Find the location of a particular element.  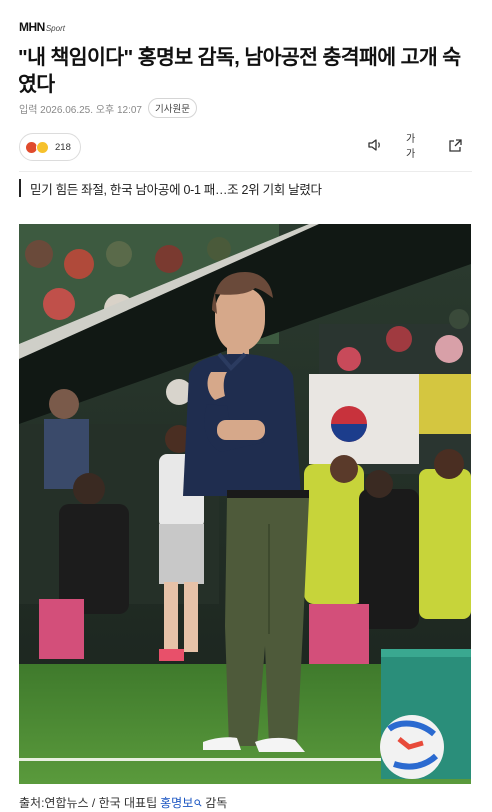

article-title: "내 책임이다" 홍명보 감독, 남아공전 충격패에 고개 숙였다 is located at coordinates (239, 71).